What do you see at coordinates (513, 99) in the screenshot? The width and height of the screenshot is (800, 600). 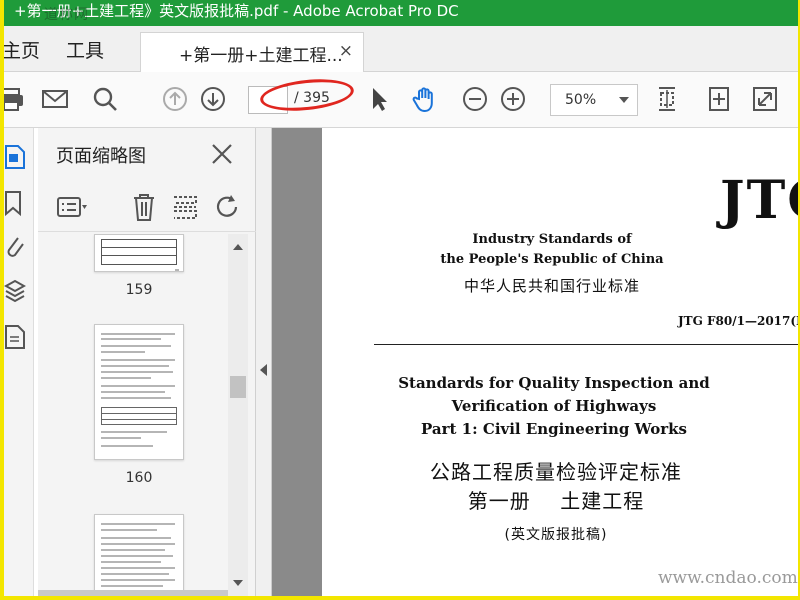 I see `zoom-in-icon` at bounding box center [513, 99].